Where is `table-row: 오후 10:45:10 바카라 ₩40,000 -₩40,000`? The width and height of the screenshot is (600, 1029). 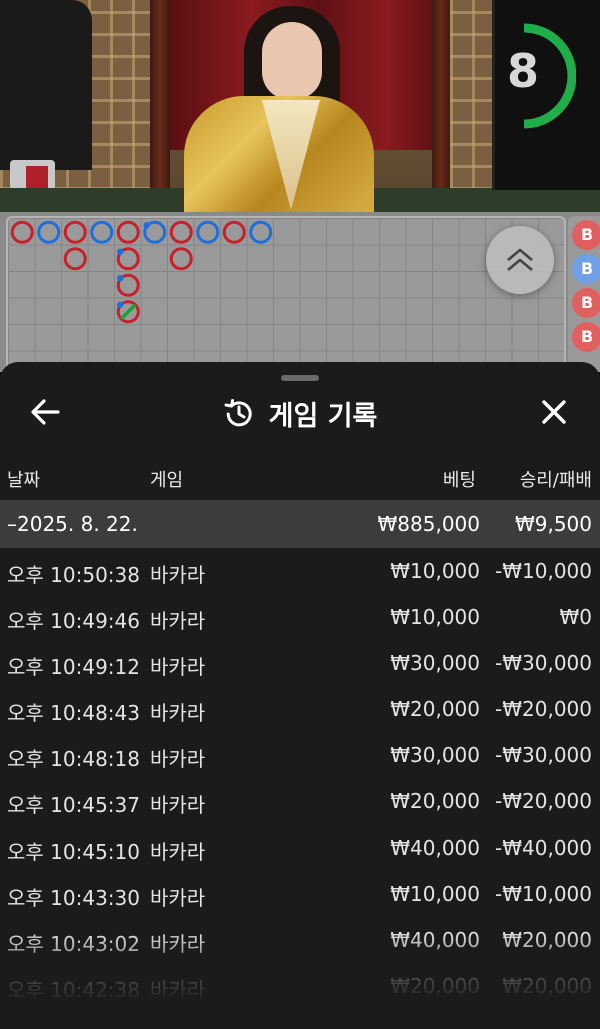 table-row: 오후 10:45:10 바카라 ₩40,000 -₩40,000 is located at coordinates (300, 848).